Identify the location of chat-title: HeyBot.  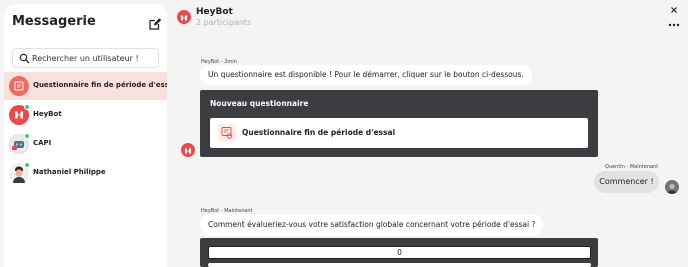
(214, 12).